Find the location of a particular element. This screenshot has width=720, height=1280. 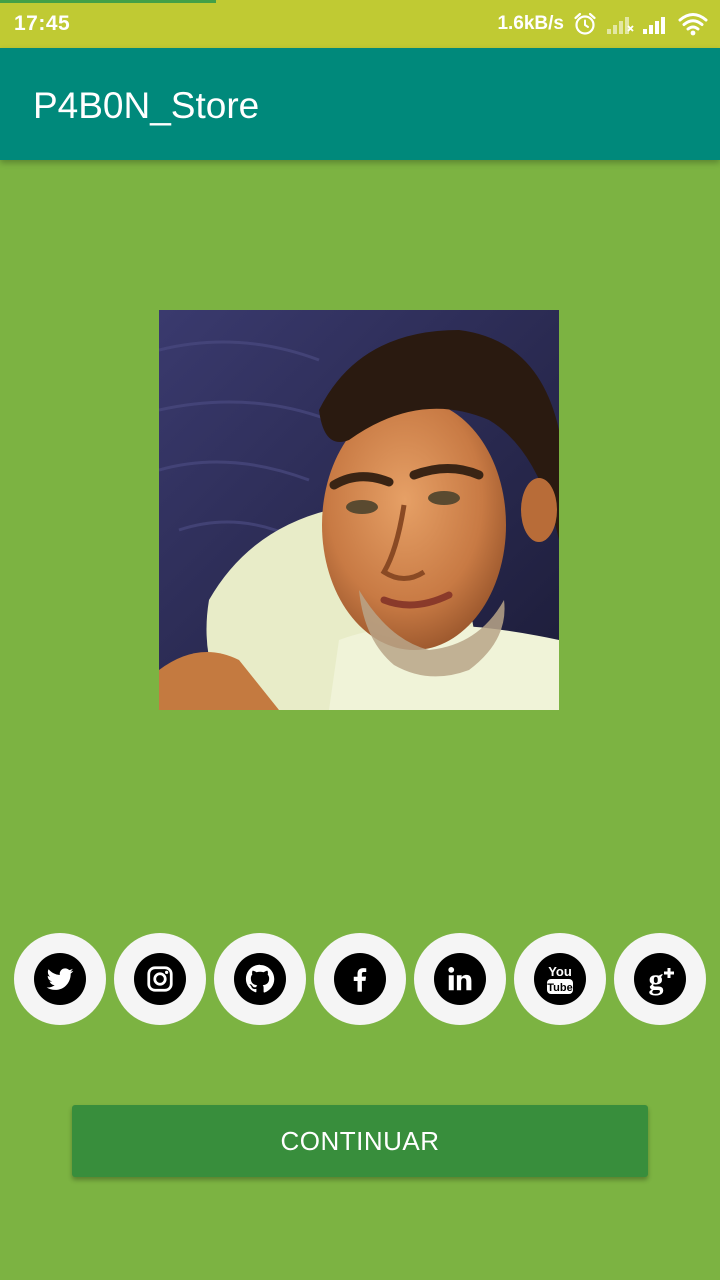

app-title: P4B0N_Store is located at coordinates (146, 105).